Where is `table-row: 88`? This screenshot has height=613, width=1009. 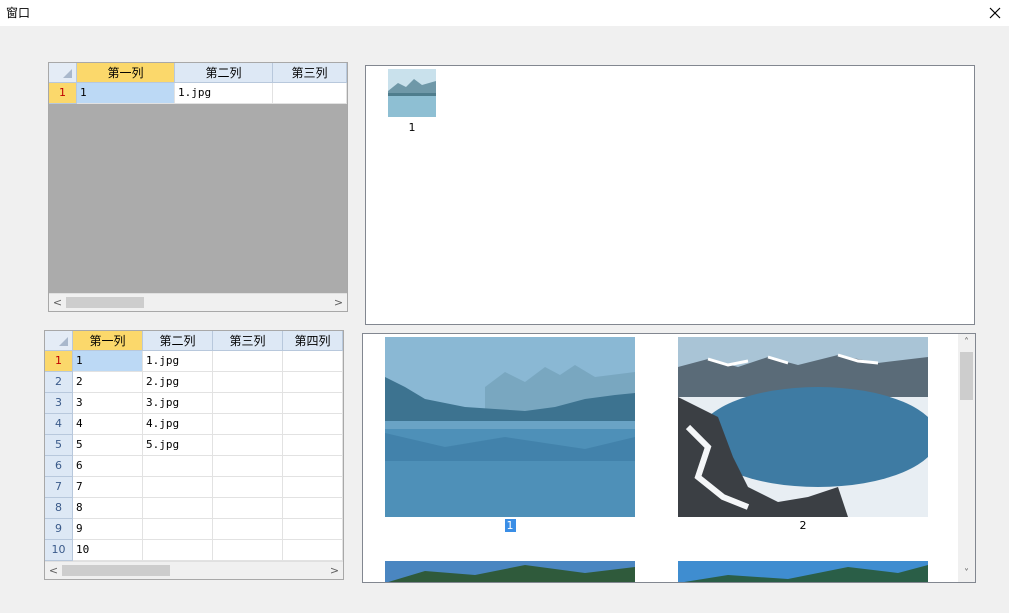
table-row: 88 is located at coordinates (194, 508).